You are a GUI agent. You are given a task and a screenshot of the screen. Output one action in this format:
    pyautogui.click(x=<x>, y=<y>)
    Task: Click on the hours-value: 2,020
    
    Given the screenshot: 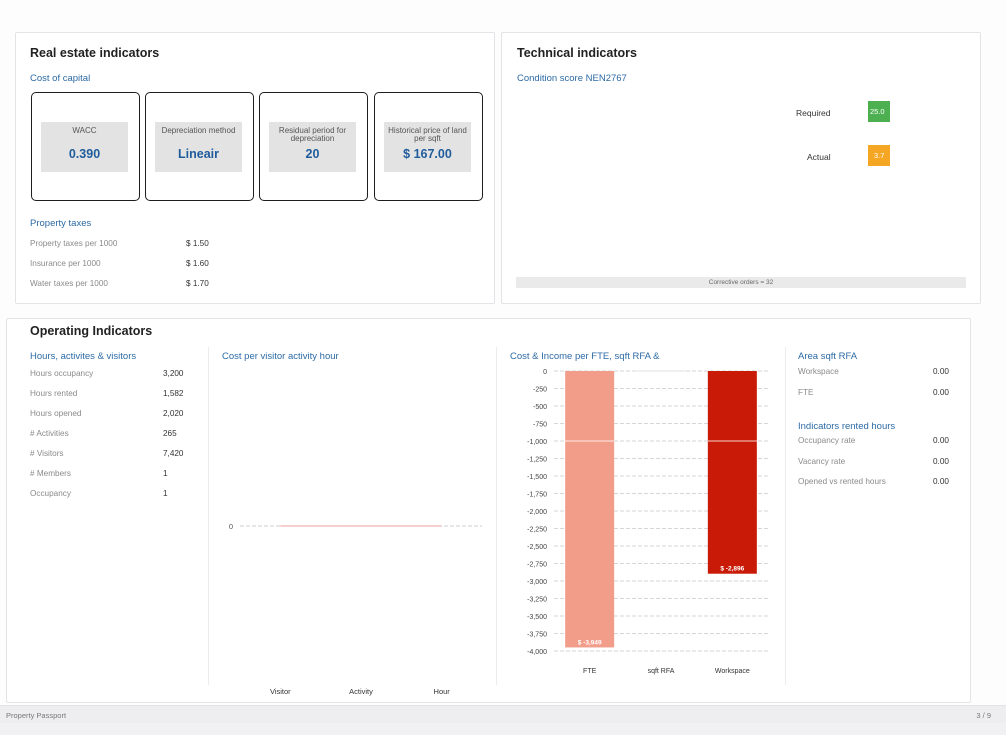 What is the action you would take?
    pyautogui.click(x=173, y=413)
    